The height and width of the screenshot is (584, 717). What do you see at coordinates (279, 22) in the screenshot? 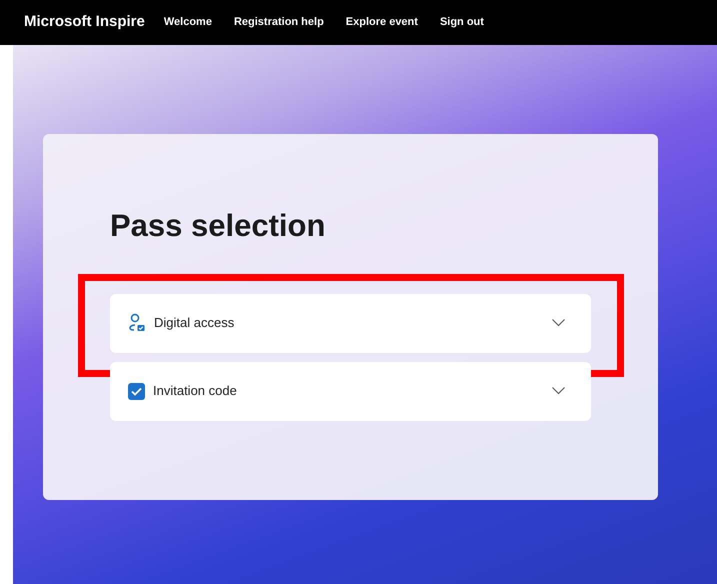
I see `nav-link: Registration help` at bounding box center [279, 22].